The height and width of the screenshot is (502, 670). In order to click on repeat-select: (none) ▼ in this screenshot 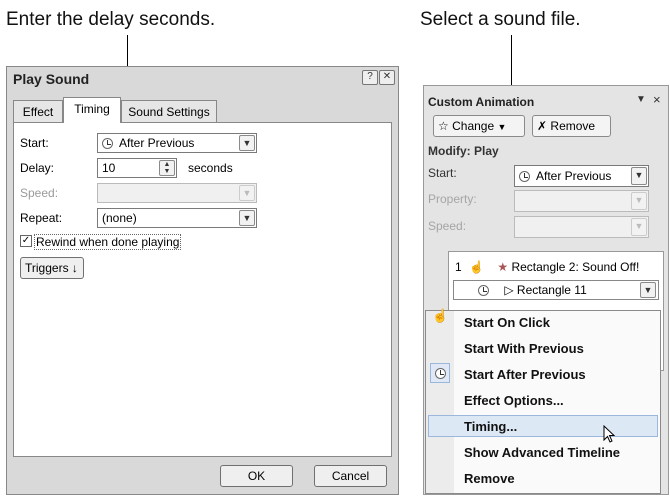, I will do `click(177, 218)`.